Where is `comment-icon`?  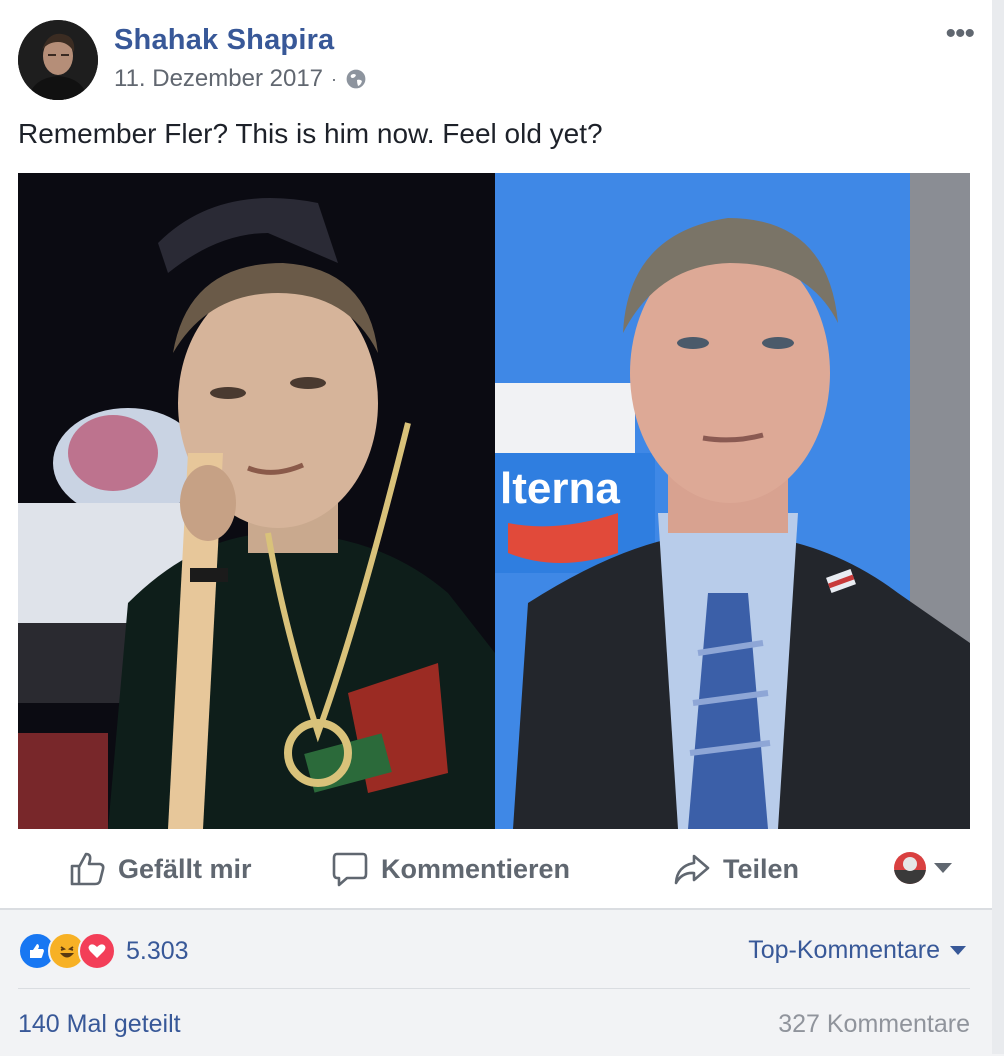
comment-icon is located at coordinates (350, 869).